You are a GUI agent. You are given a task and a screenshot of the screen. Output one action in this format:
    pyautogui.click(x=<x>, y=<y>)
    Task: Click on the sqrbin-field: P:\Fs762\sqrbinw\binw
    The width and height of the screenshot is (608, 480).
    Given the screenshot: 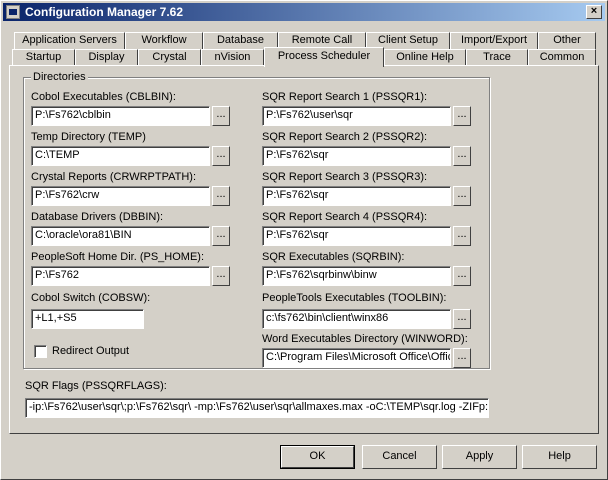 What is the action you would take?
    pyautogui.click(x=356, y=276)
    